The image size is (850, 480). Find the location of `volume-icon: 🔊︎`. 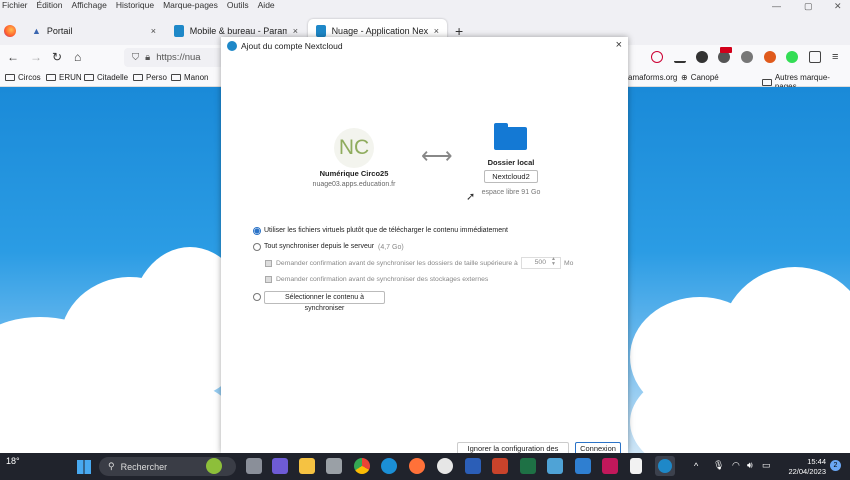

volume-icon: 🔊︎ is located at coordinates (750, 465).